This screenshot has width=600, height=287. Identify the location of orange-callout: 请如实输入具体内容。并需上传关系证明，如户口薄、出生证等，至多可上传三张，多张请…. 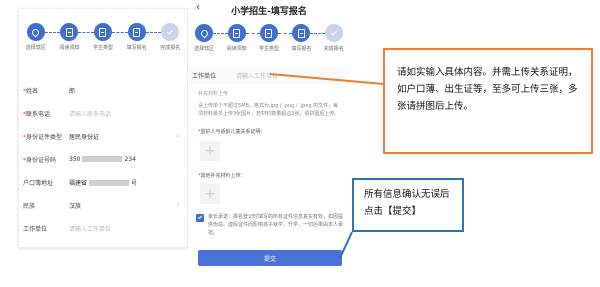
(488, 101).